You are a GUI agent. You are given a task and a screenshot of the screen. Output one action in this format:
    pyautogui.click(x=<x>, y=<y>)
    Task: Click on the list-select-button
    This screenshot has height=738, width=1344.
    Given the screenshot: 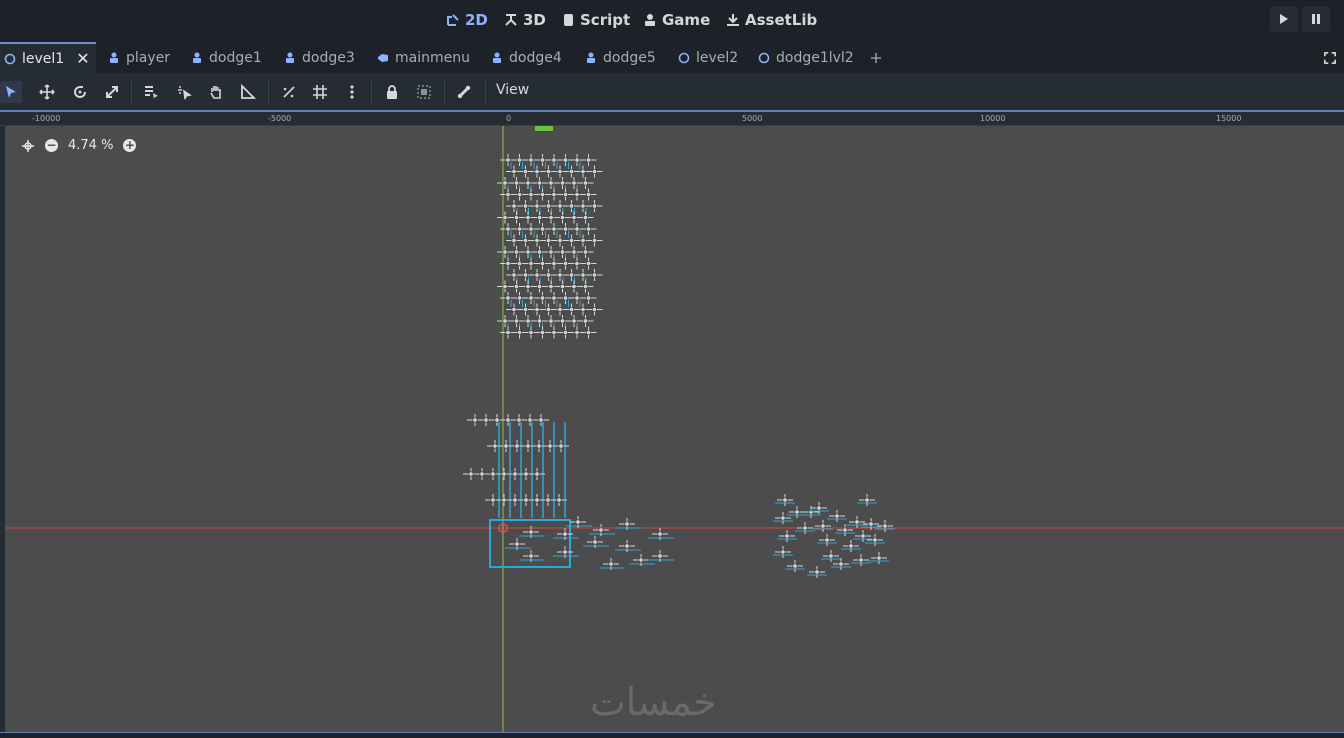 What is the action you would take?
    pyautogui.click(x=151, y=92)
    